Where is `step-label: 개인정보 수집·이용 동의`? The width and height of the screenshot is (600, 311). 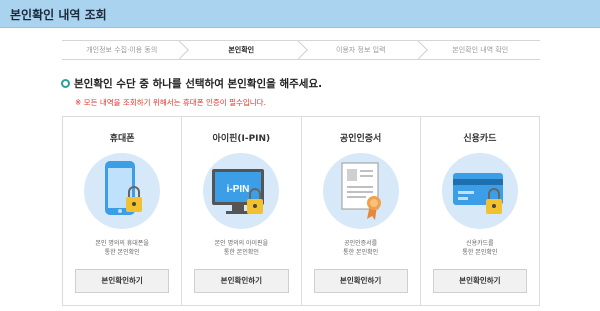 step-label: 개인정보 수집·이용 동의 is located at coordinates (122, 50).